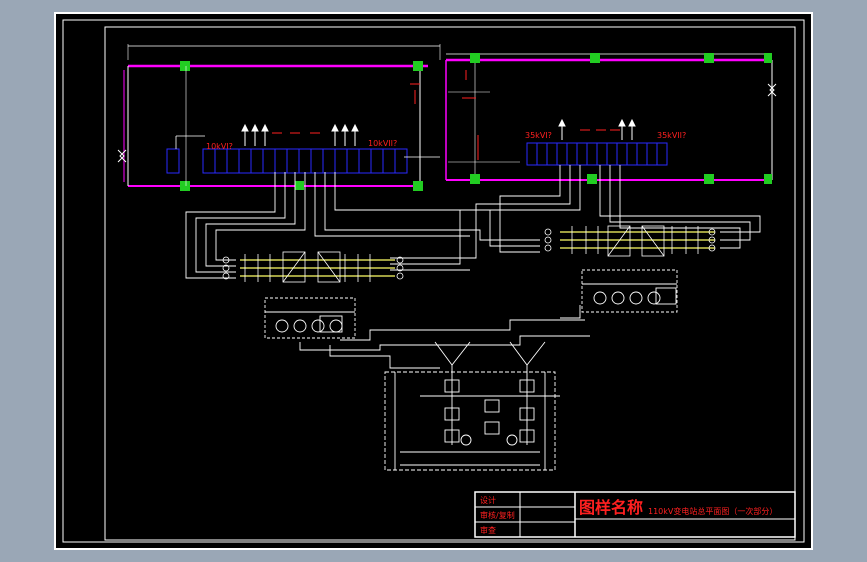  What do you see at coordinates (488, 530) in the screenshot?
I see `title-row-label-check: 审查` at bounding box center [488, 530].